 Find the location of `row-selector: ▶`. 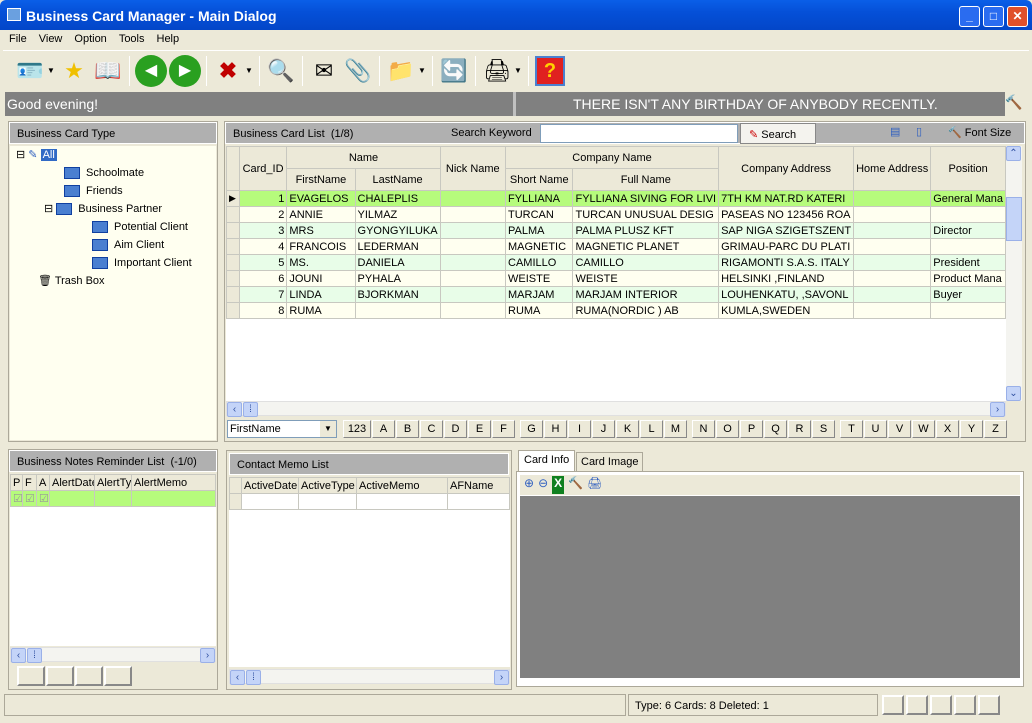

row-selector: ▶ is located at coordinates (233, 198).